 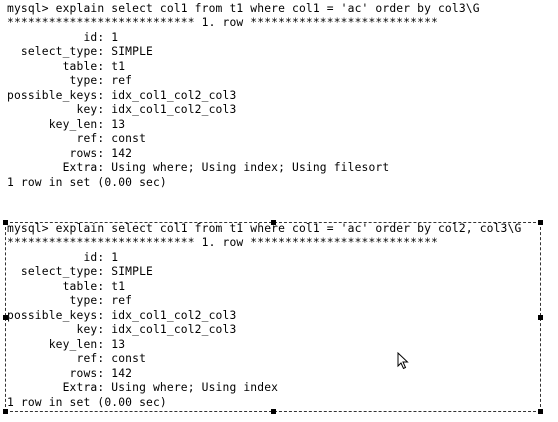 What do you see at coordinates (5, 411) in the screenshot?
I see `resize-handle-bottom-left` at bounding box center [5, 411].